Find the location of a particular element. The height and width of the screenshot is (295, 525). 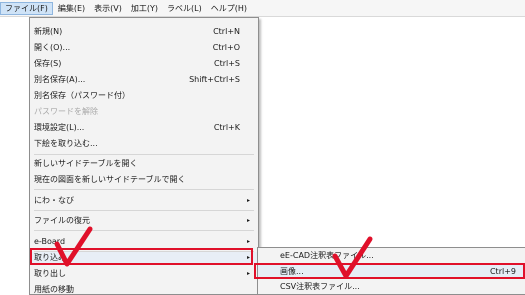

menu-item-save-as-password: 別名保存（パスワード付） is located at coordinates (144, 96).